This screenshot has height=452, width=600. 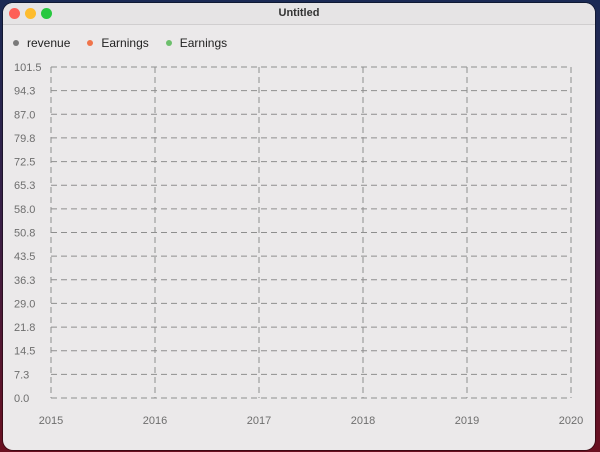 What do you see at coordinates (24, 257) in the screenshot?
I see `y-tick-label: 43.5` at bounding box center [24, 257].